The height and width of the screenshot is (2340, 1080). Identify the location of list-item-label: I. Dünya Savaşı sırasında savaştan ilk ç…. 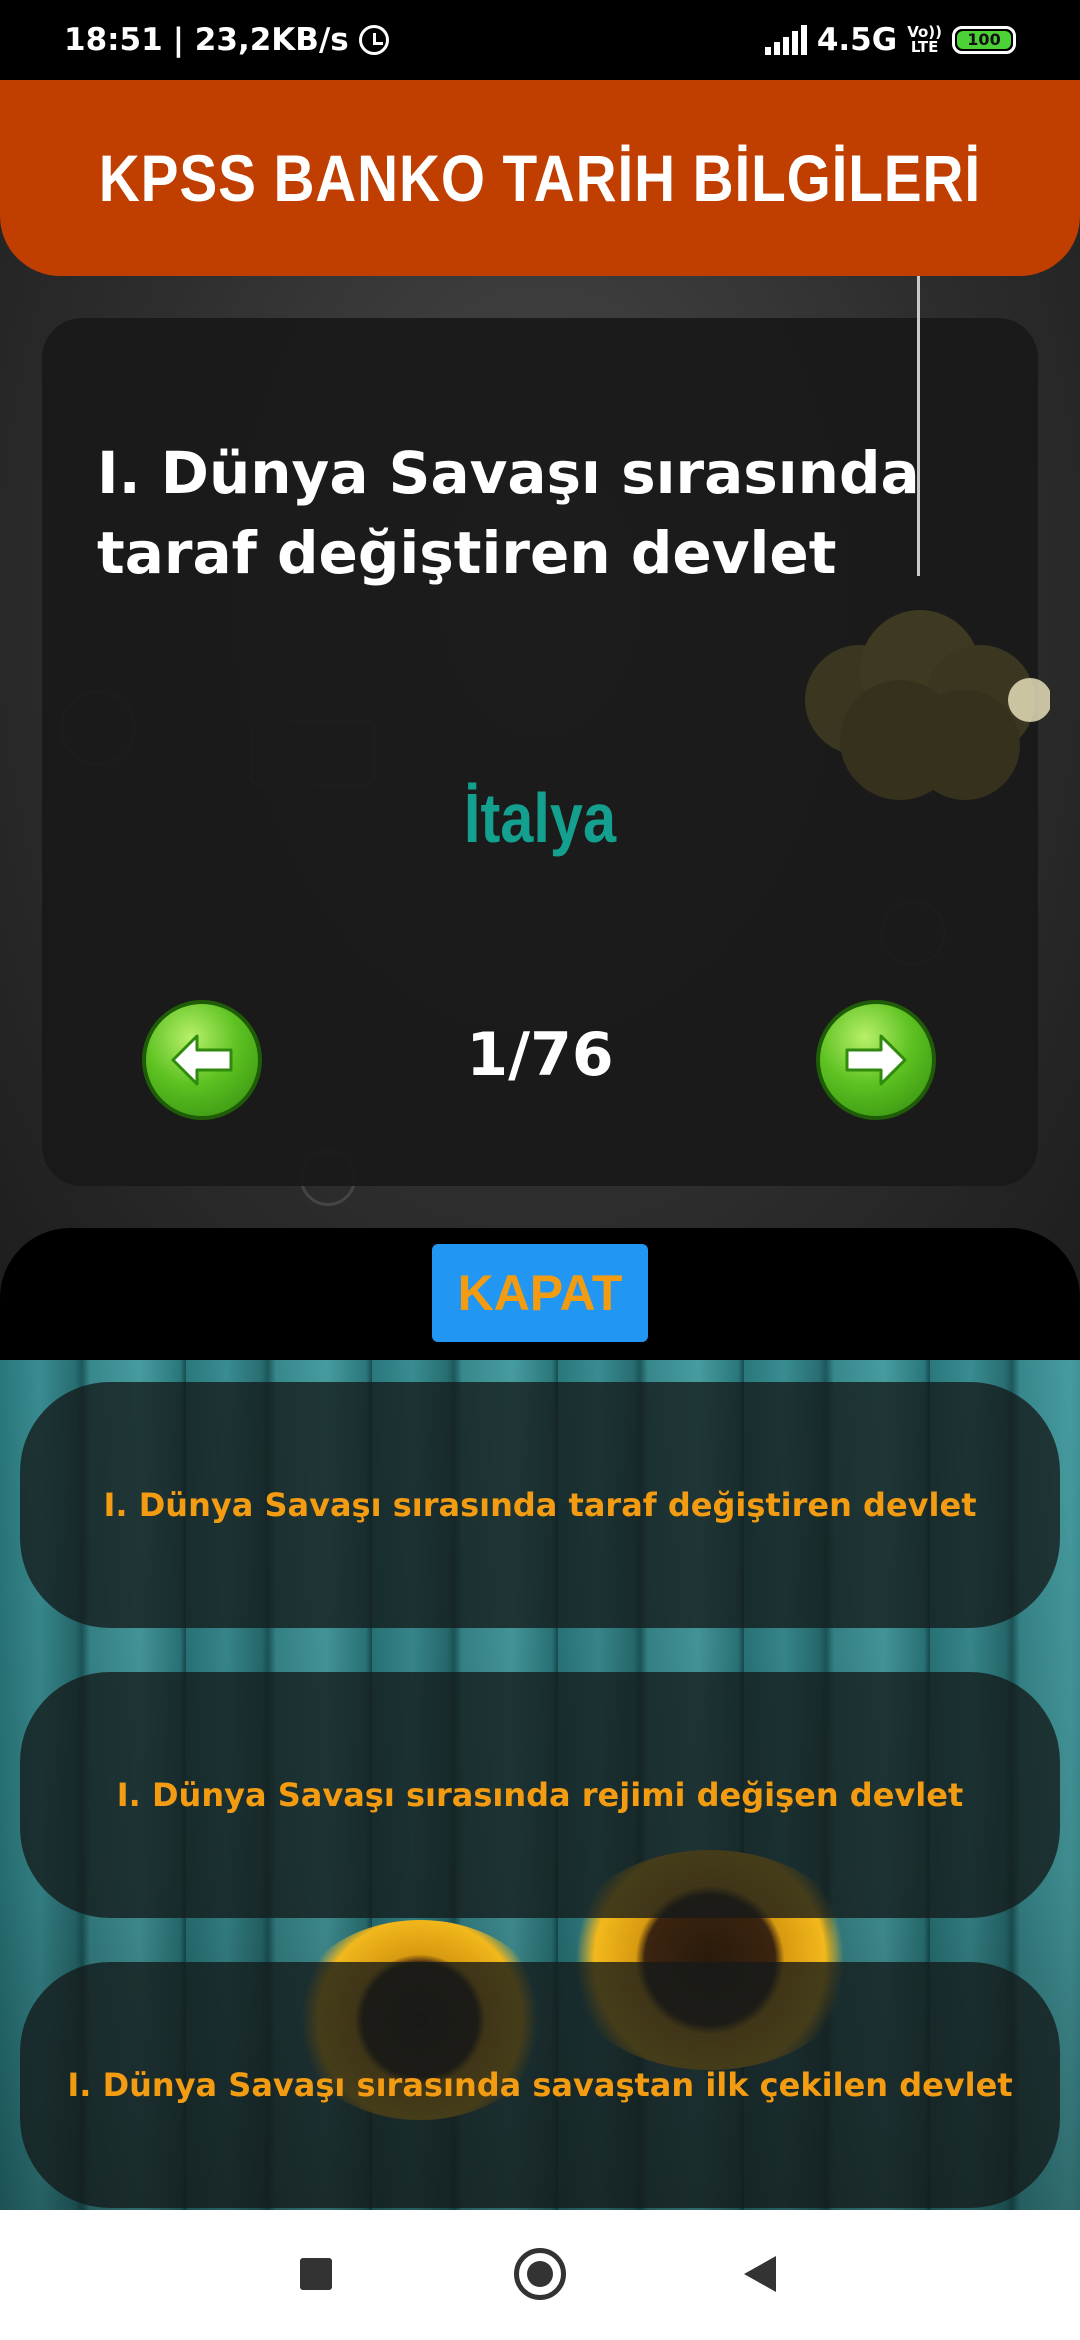
(540, 2085).